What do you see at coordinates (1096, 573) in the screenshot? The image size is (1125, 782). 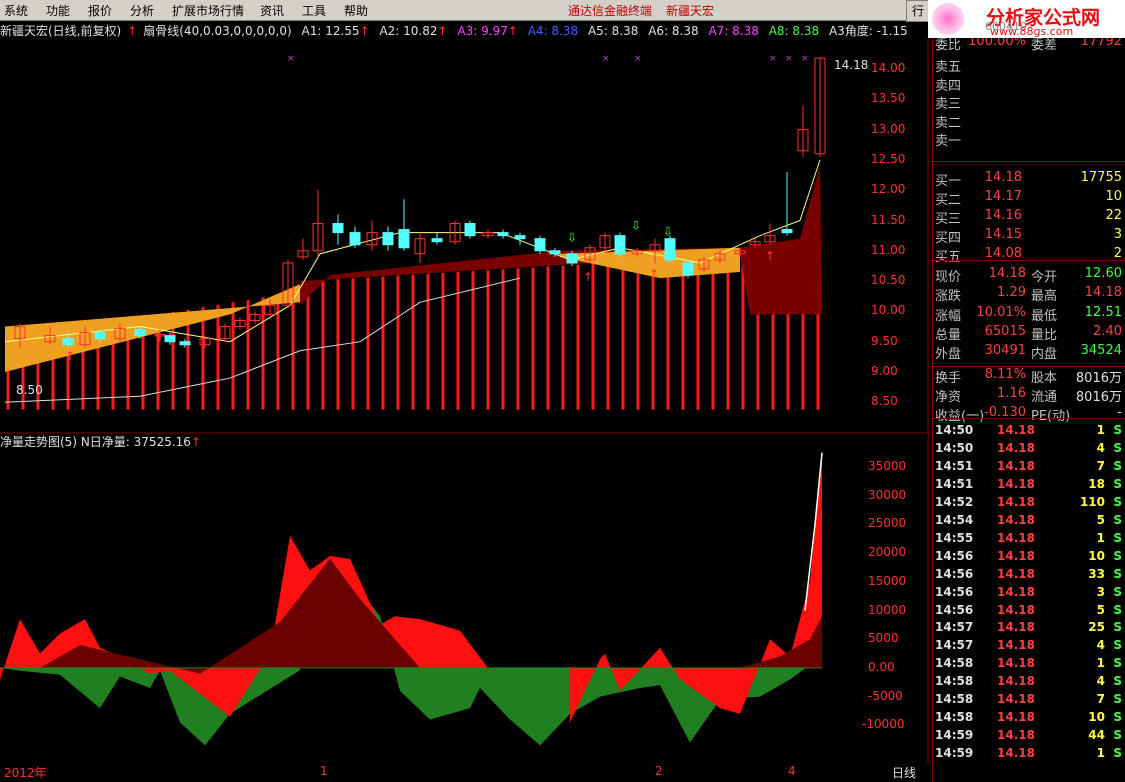 I see `trade-volume: 33` at bounding box center [1096, 573].